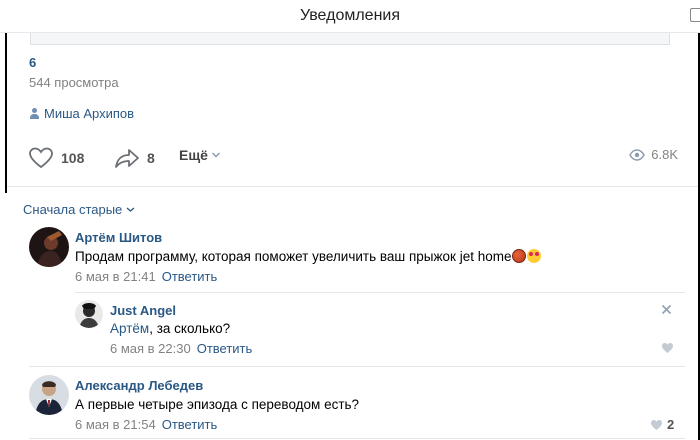 The height and width of the screenshot is (440, 700). I want to click on comment-author: Александр Лебедев, so click(139, 385).